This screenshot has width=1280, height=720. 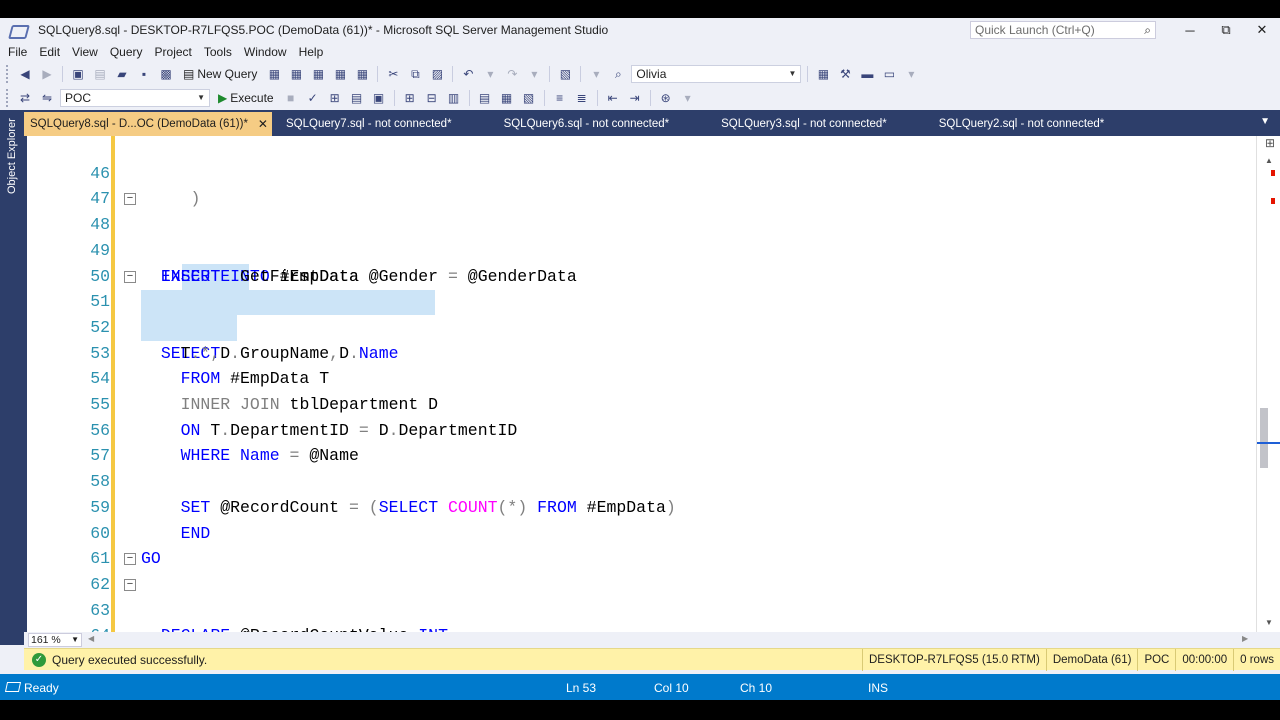 I want to click on new-query-button: ▤ New Query, so click(x=220, y=74).